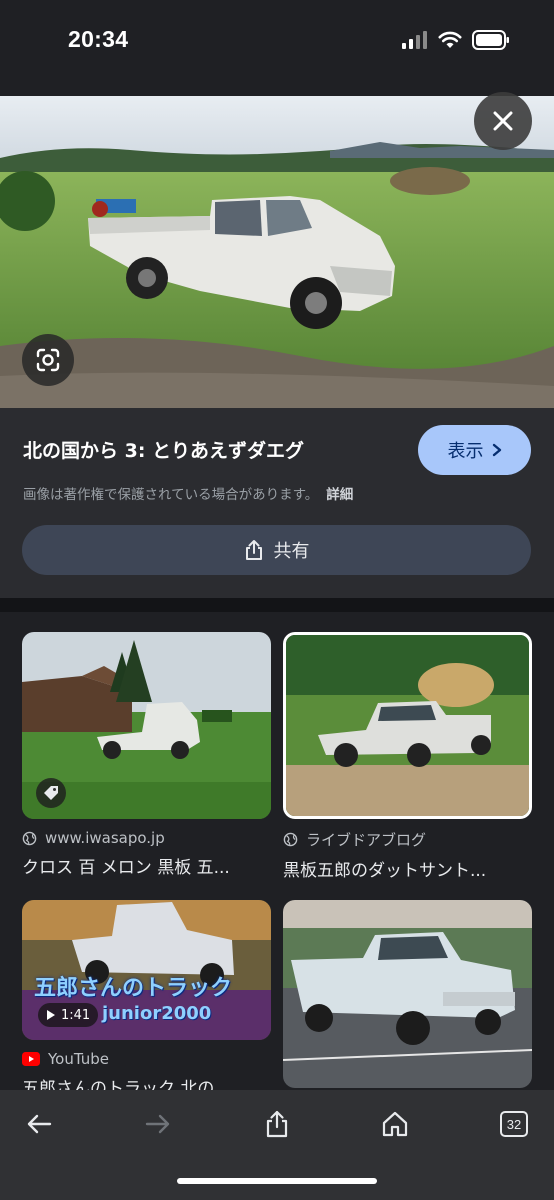 Image resolution: width=554 pixels, height=1200 pixels. What do you see at coordinates (146, 970) in the screenshot?
I see `result-thumbnail: 五郎さんのトラック junior2000 1:41` at bounding box center [146, 970].